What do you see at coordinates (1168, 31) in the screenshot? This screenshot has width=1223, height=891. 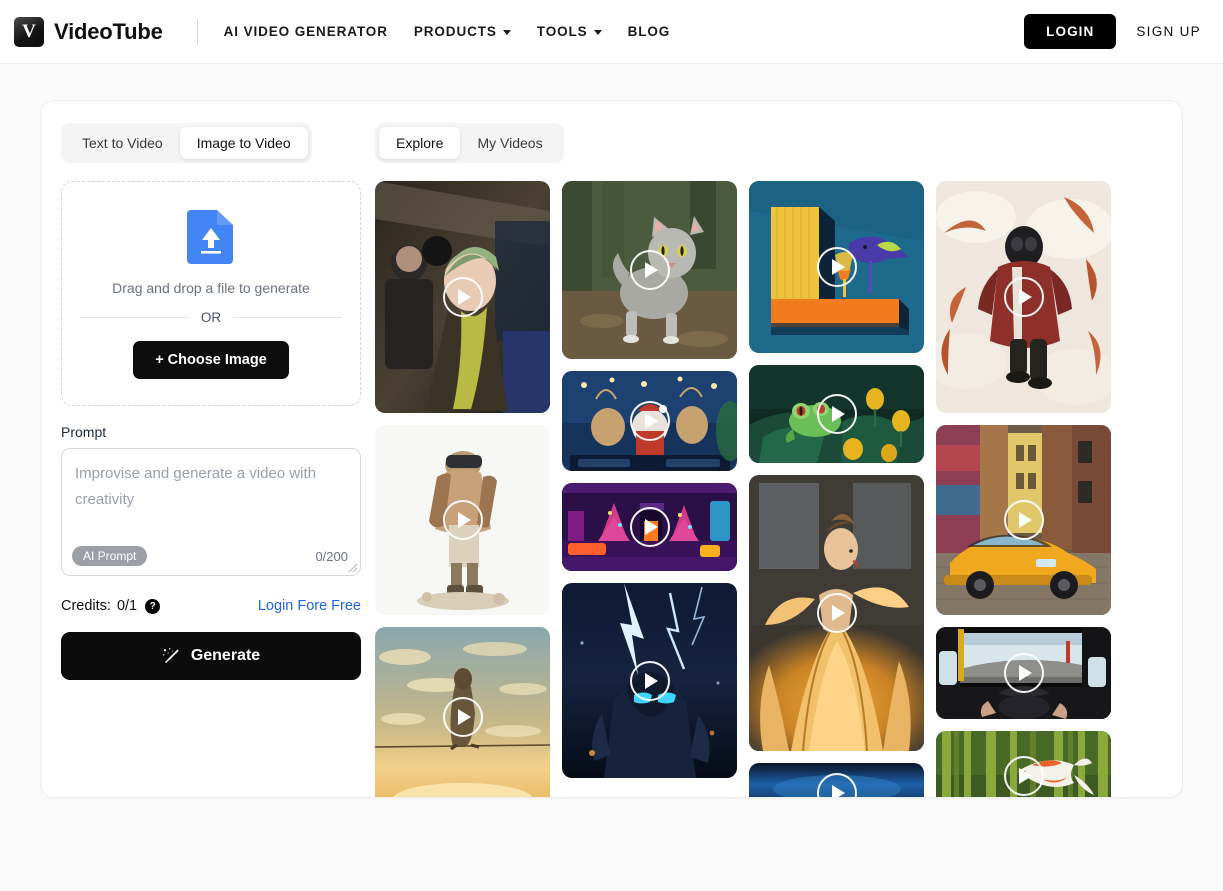 I see `signup-button: SIGN UP` at bounding box center [1168, 31].